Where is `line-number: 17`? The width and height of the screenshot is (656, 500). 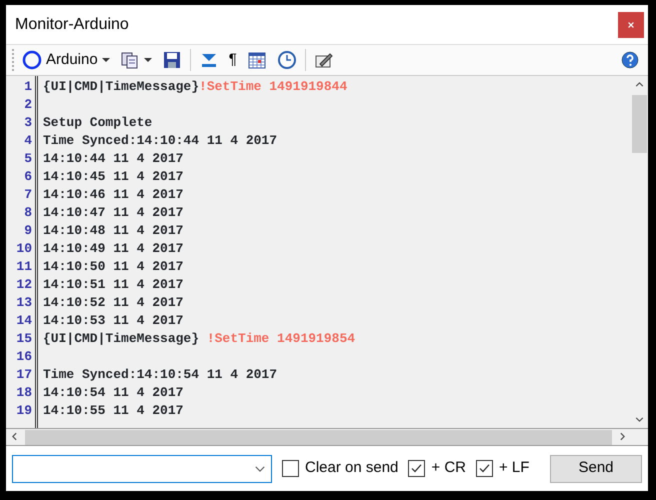 line-number: 17 is located at coordinates (24, 375).